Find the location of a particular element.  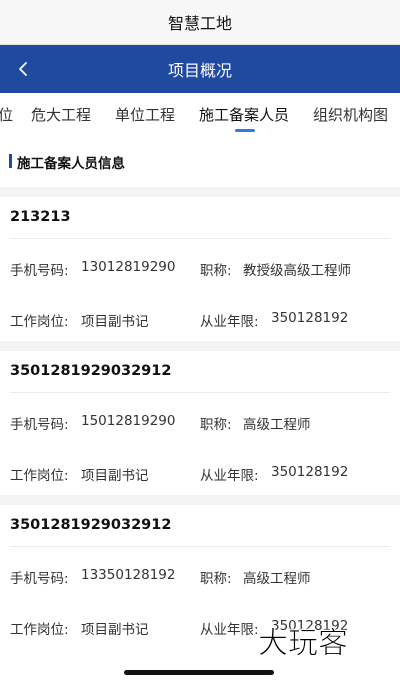

active-tab-indicator is located at coordinates (245, 130).